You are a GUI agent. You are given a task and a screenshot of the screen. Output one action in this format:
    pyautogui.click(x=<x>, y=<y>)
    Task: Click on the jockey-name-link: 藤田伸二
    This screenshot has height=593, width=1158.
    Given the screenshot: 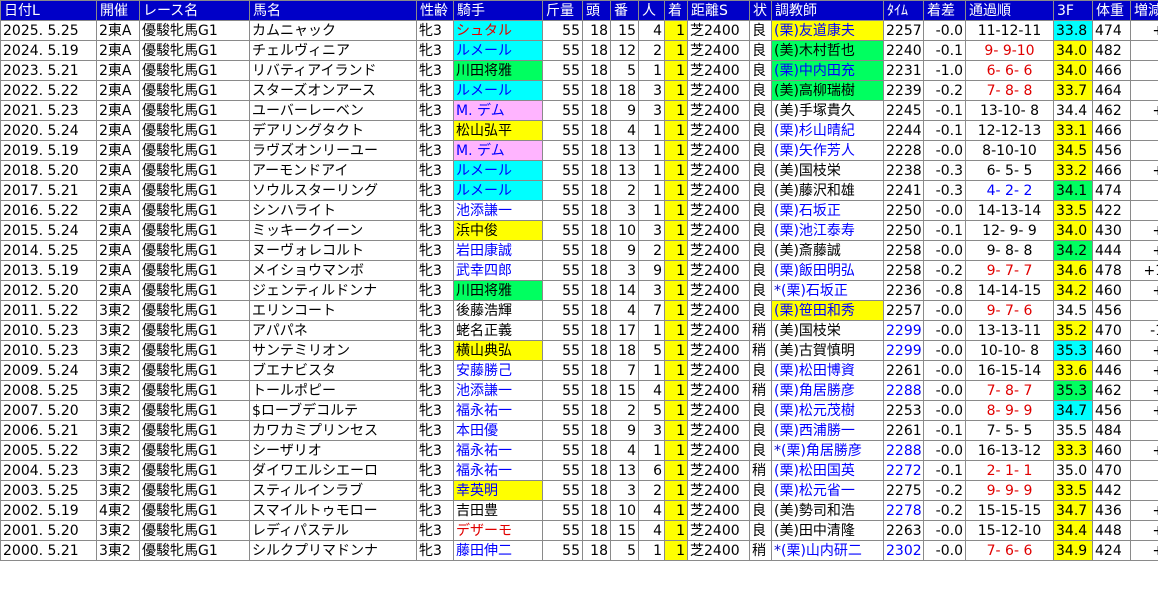 What is the action you would take?
    pyautogui.click(x=498, y=550)
    